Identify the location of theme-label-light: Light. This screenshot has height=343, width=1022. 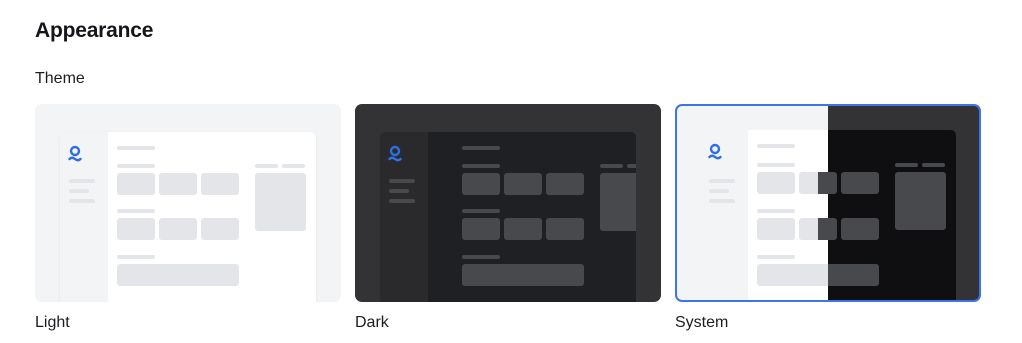
(52, 322).